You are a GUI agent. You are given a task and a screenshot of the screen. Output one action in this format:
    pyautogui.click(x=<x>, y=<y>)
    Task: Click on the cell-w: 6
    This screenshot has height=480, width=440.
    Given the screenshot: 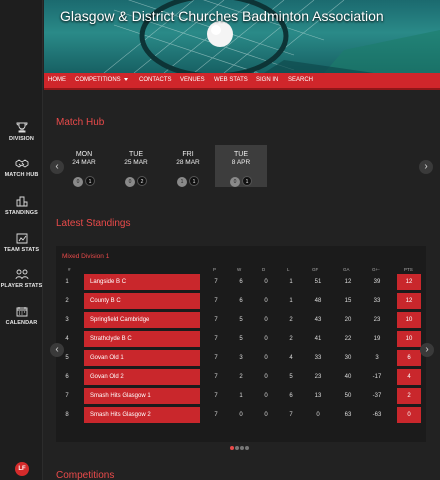 What is the action you would take?
    pyautogui.click(x=241, y=301)
    